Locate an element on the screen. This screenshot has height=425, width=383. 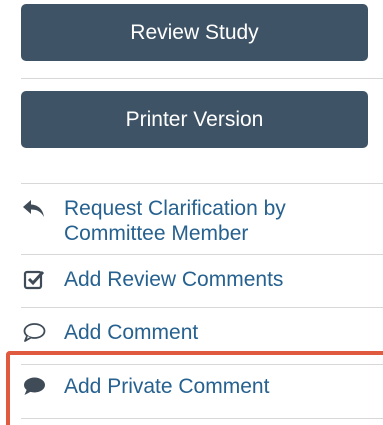
printer-version-label: Printer Version is located at coordinates (194, 119).